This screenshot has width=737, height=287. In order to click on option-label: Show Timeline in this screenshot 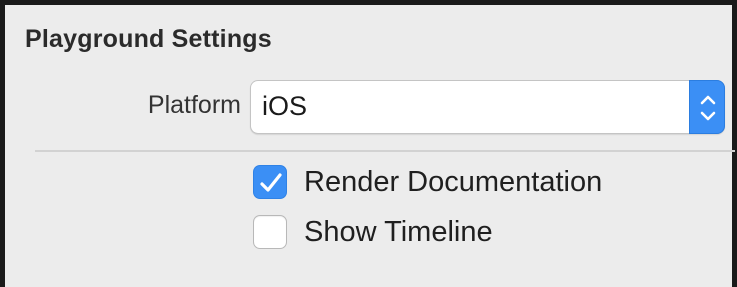, I will do `click(398, 232)`.